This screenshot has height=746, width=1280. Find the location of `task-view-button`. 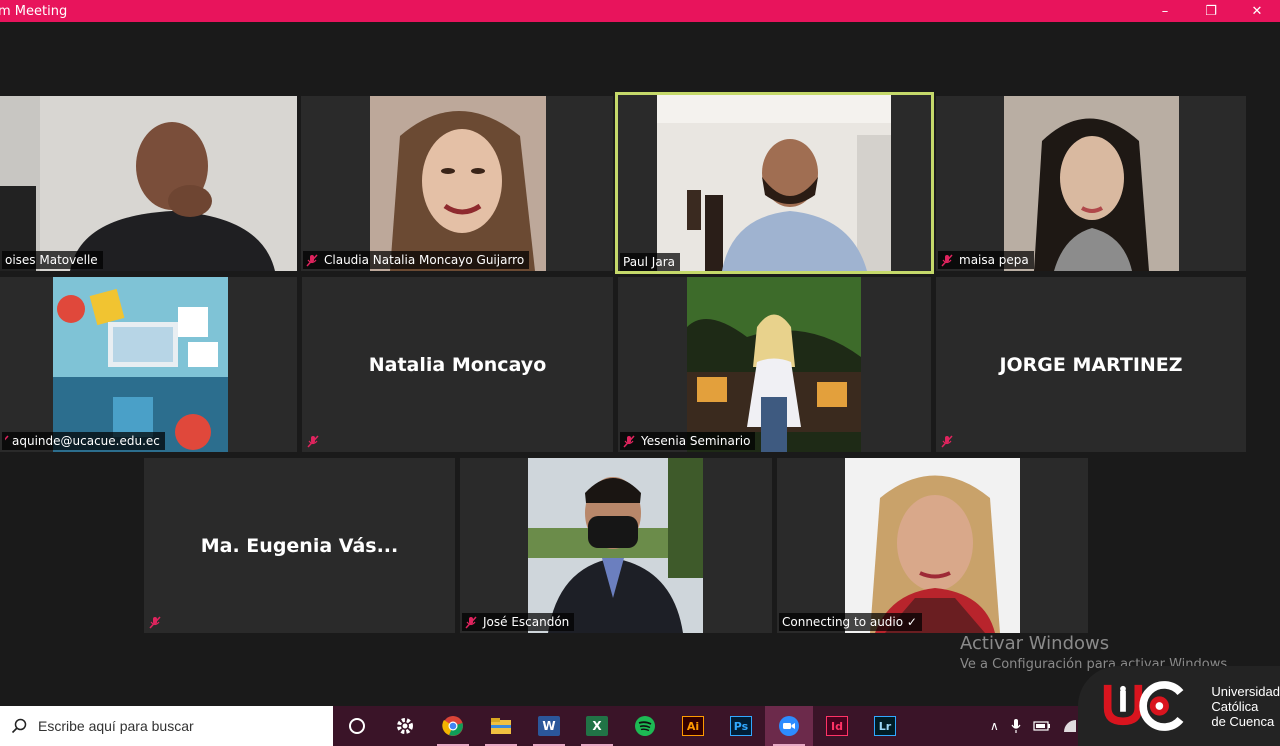

task-view-button is located at coordinates (357, 726).